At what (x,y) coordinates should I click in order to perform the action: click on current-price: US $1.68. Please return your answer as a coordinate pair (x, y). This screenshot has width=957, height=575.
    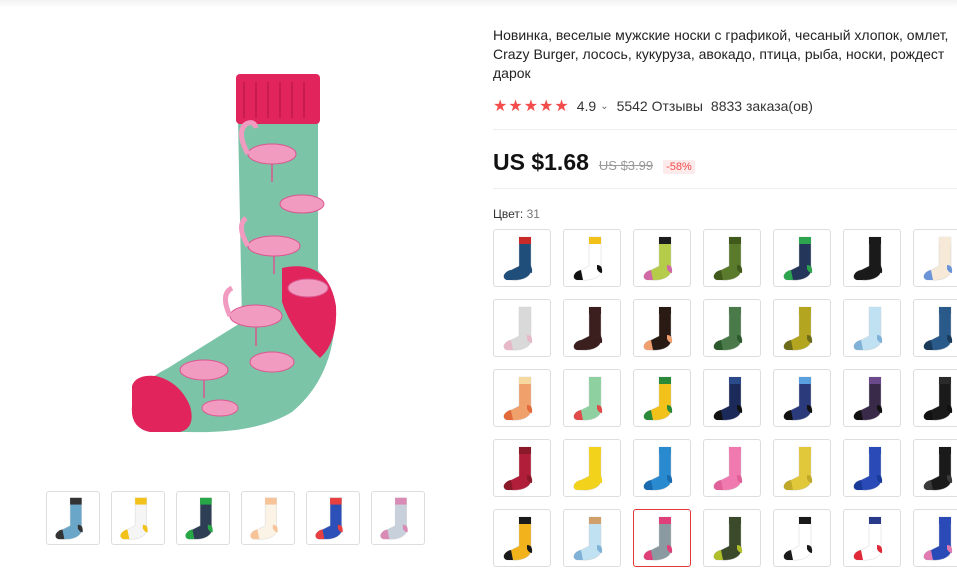
    Looking at the image, I should click on (541, 162).